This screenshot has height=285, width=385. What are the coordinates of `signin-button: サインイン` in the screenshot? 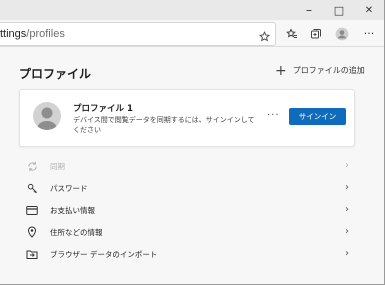 It's located at (317, 116).